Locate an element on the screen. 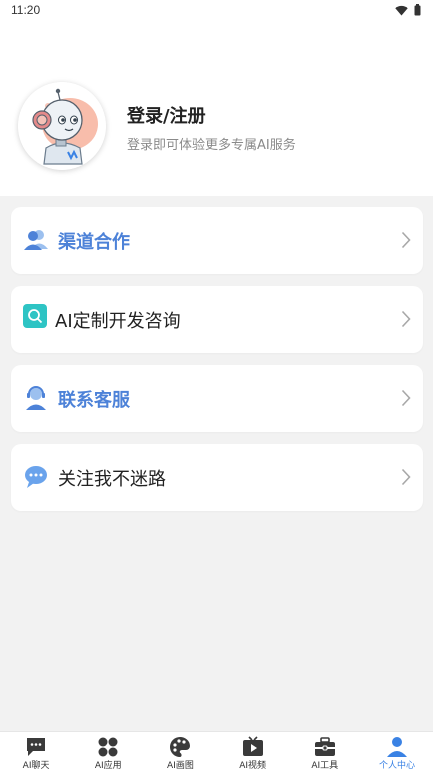 The width and height of the screenshot is (433, 771). person-icon is located at coordinates (397, 747).